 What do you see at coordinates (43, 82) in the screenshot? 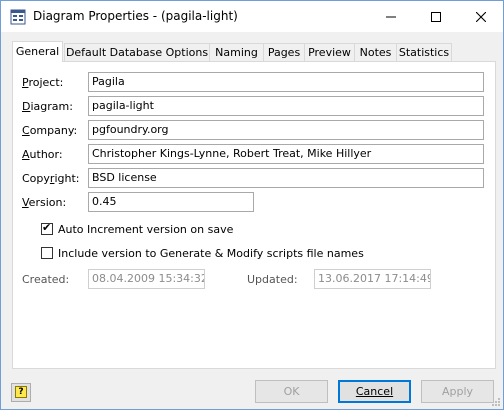
I see `project-label: Project:` at bounding box center [43, 82].